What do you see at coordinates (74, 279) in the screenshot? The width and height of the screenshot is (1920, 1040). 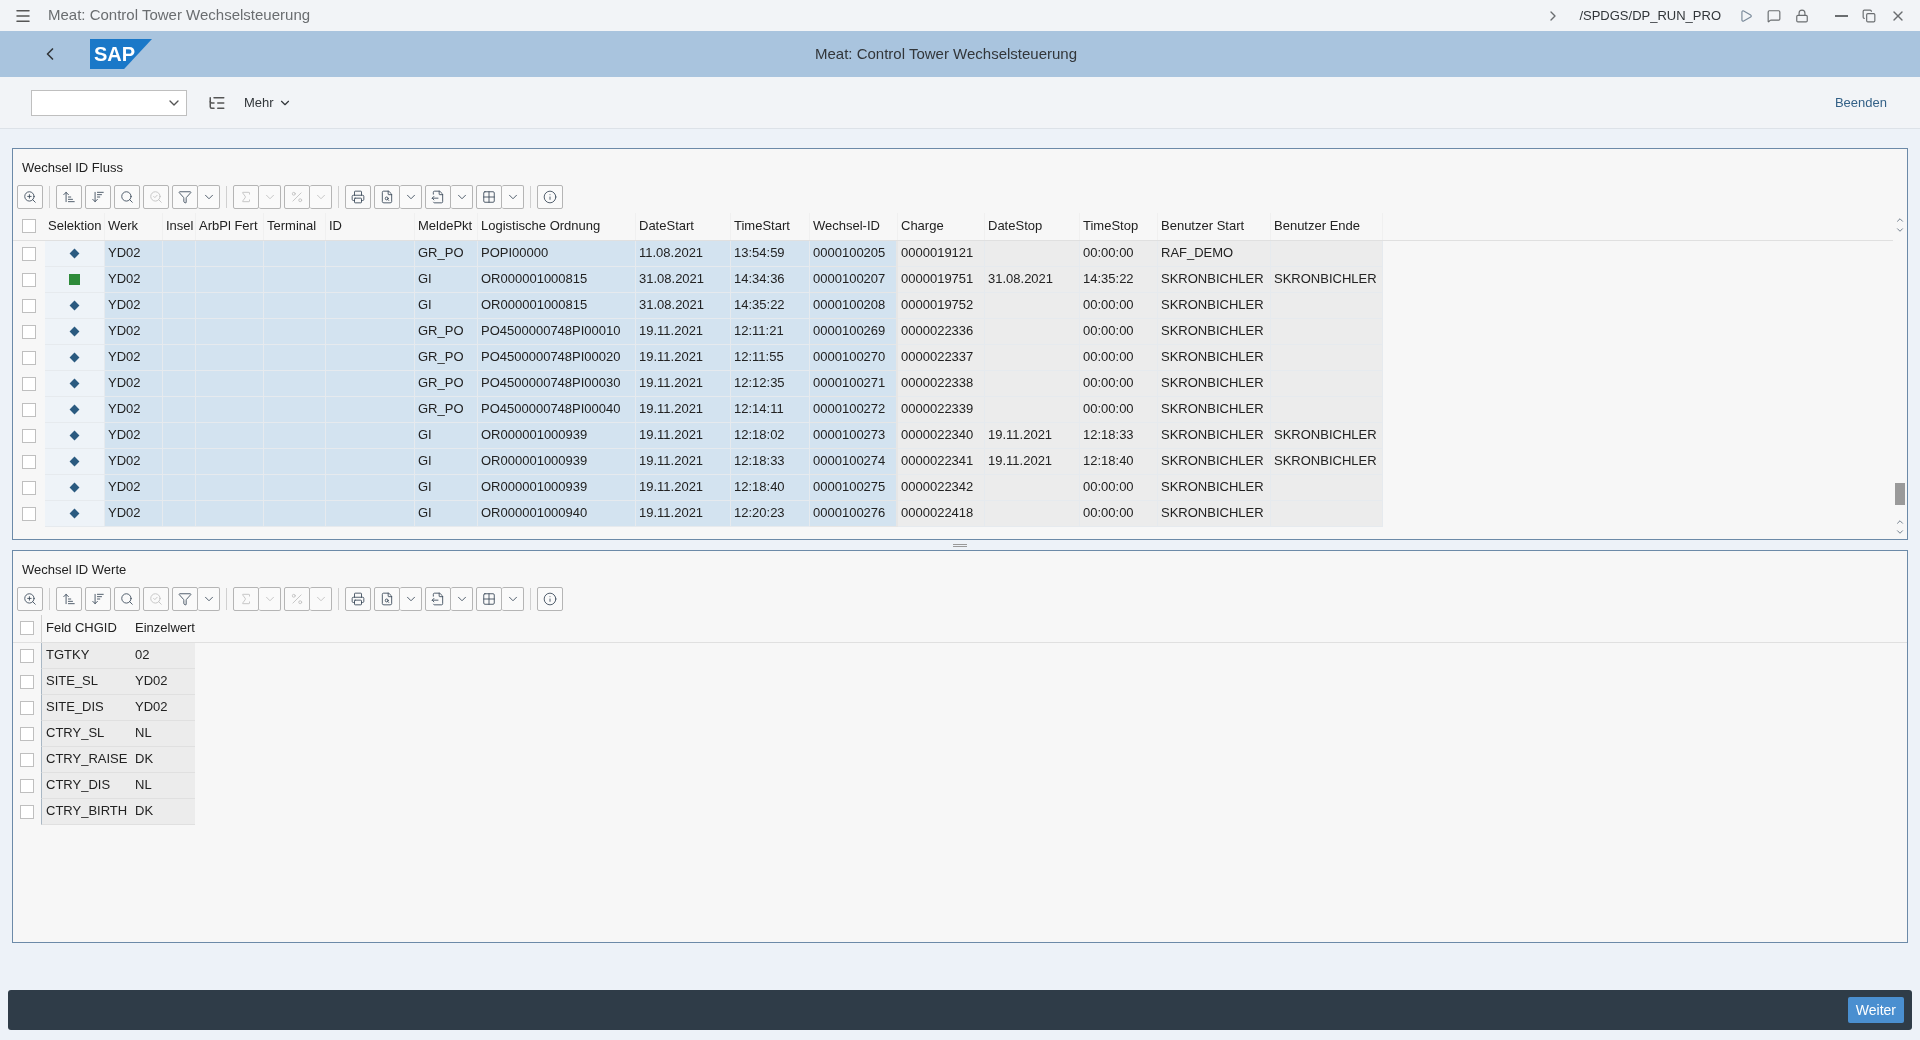 I see `status-square-icon` at bounding box center [74, 279].